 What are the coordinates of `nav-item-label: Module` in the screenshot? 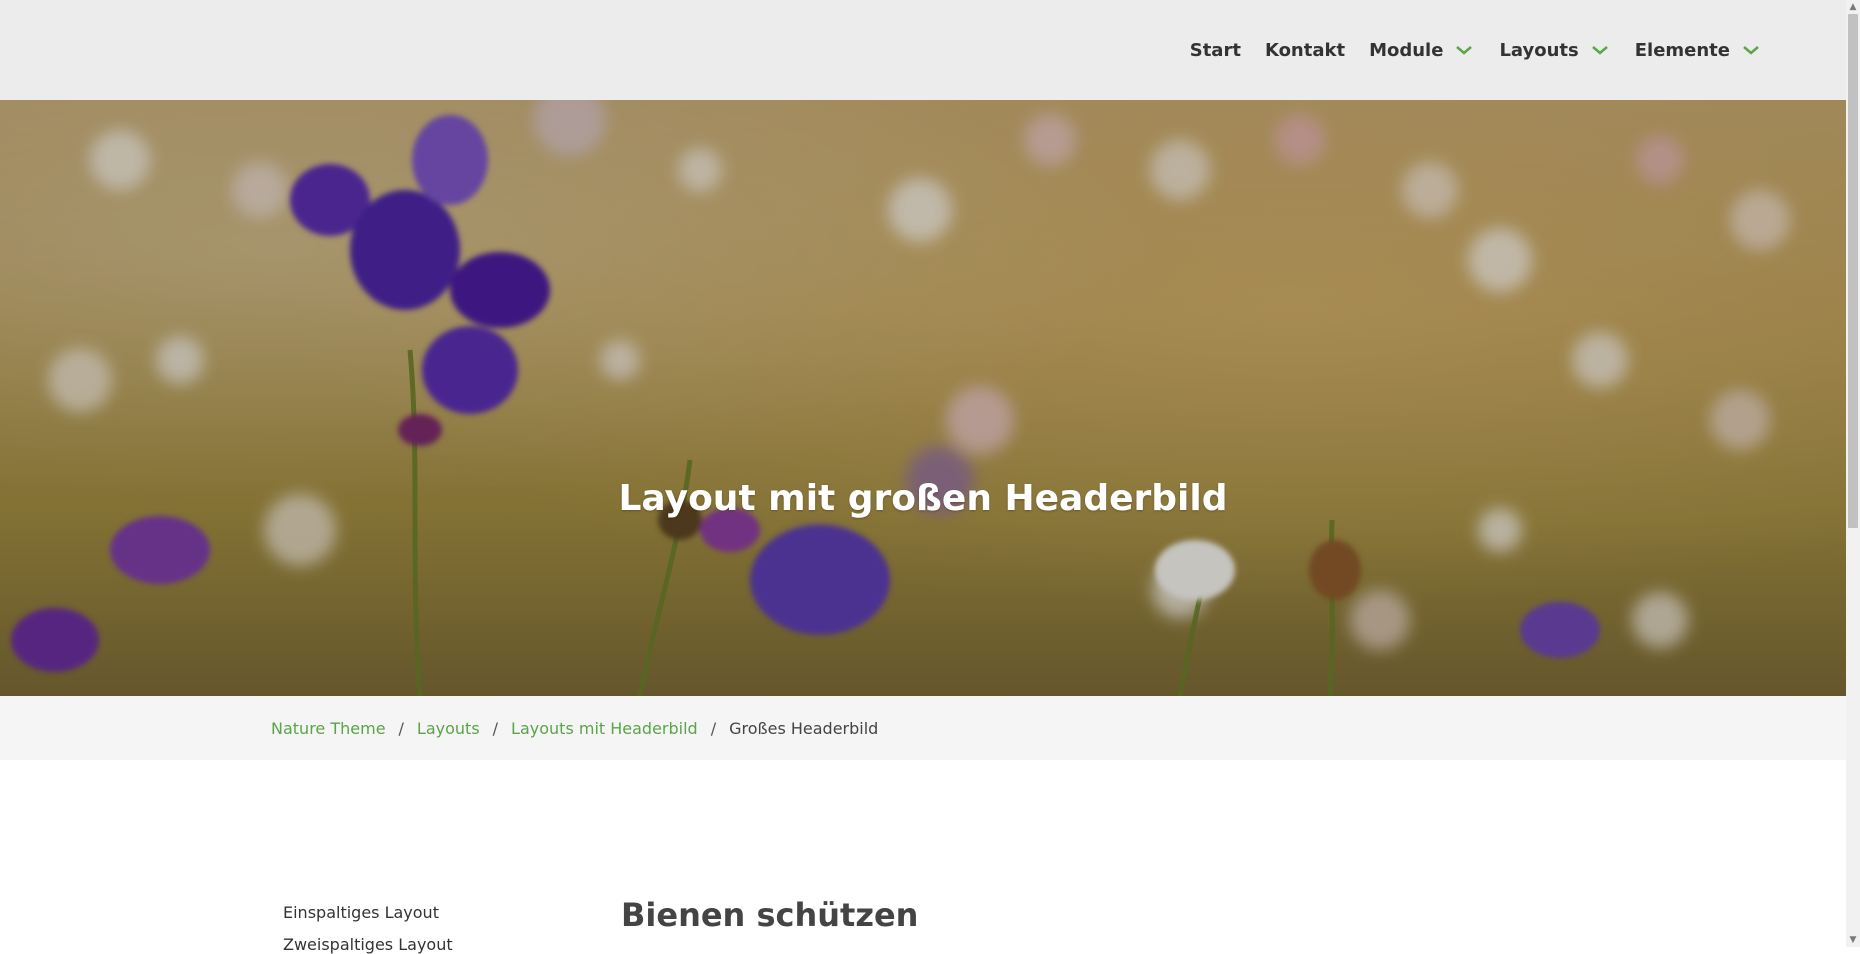 It's located at (1406, 50).